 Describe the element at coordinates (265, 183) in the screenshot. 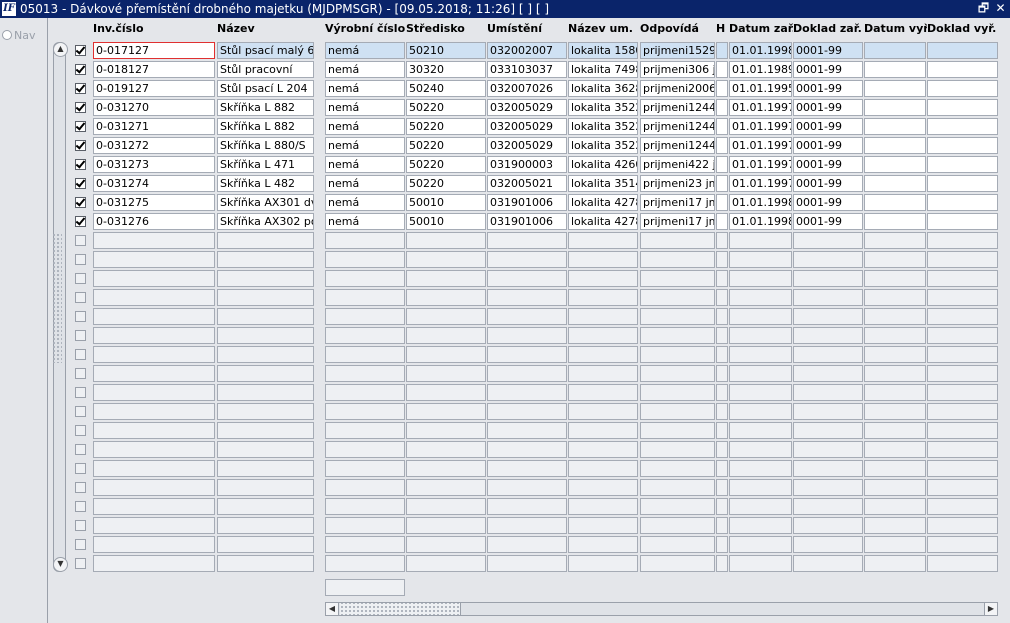

I see `cell-nazev: Skříňka L 482` at that location.